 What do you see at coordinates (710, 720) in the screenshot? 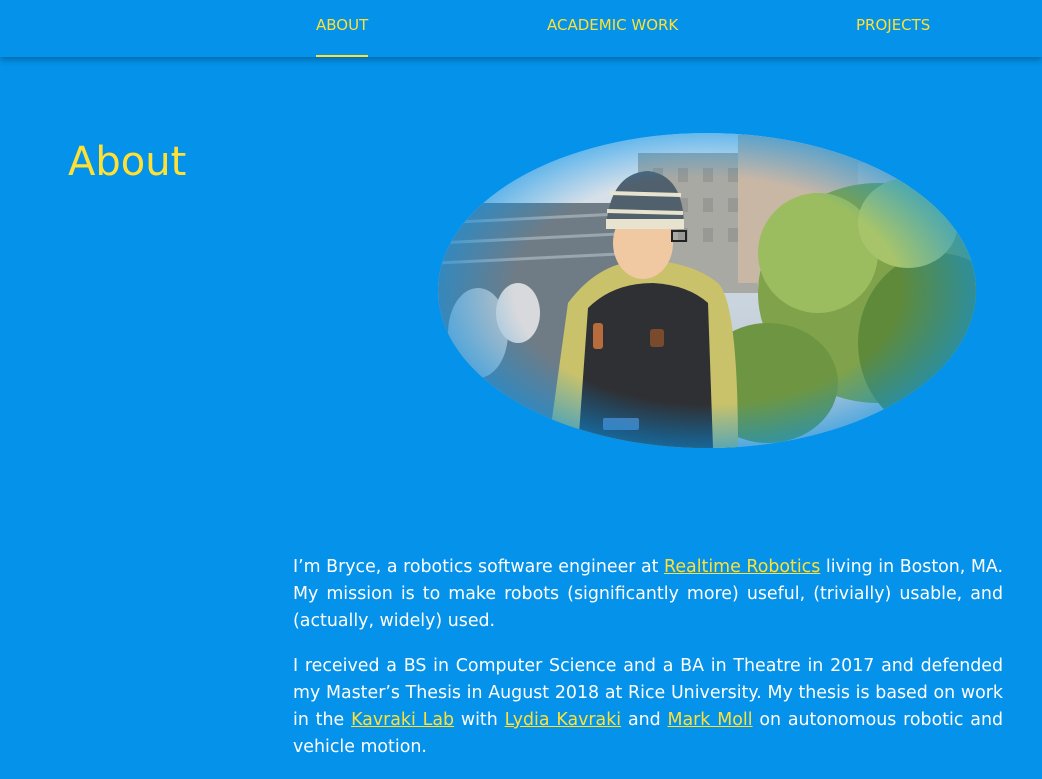
I see `mark-moll-link: Mark Moll` at bounding box center [710, 720].